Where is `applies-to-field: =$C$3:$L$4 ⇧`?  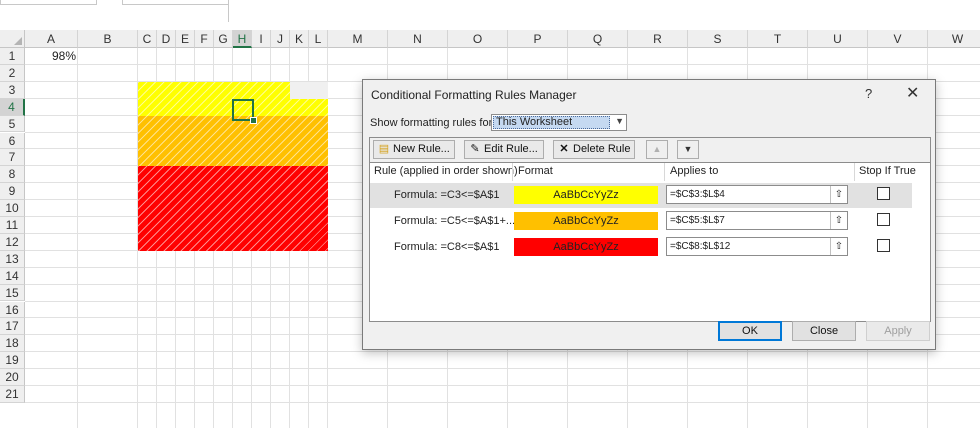
applies-to-field: =$C$3:$L$4 ⇧ is located at coordinates (757, 194).